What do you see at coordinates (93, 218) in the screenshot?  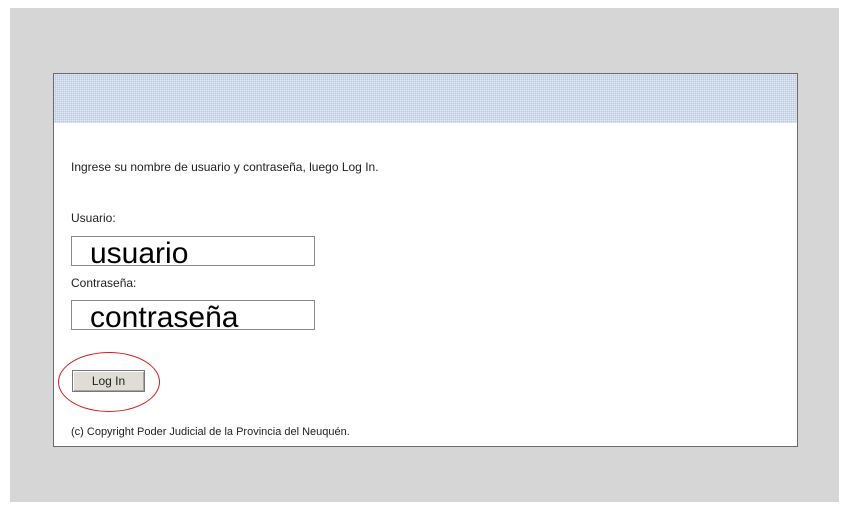 I see `username-label: Usuario:` at bounding box center [93, 218].